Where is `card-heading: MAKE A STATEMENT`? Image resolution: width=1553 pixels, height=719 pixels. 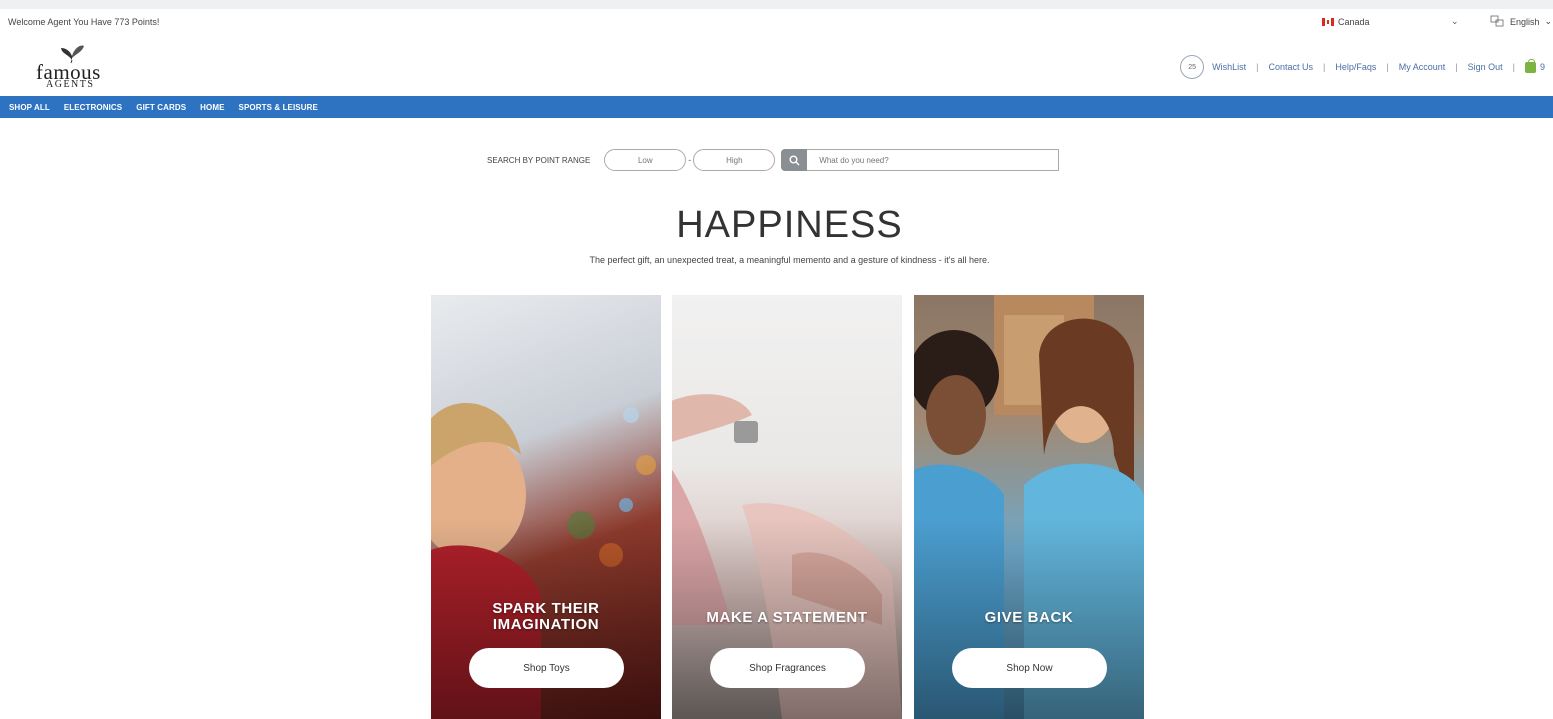 card-heading: MAKE A STATEMENT is located at coordinates (787, 617).